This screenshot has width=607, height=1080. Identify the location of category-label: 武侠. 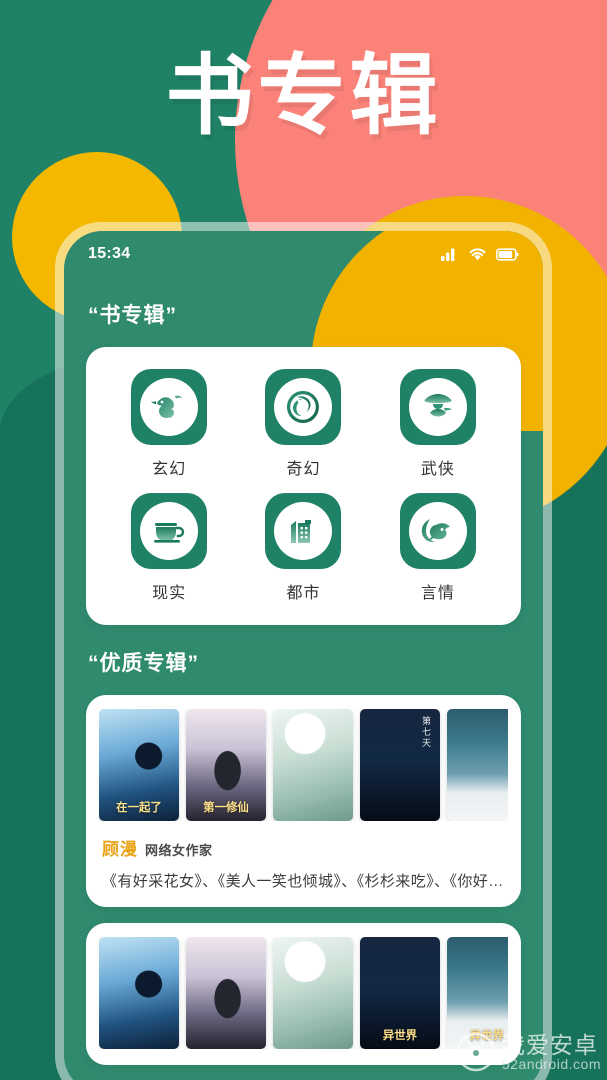
(437, 469).